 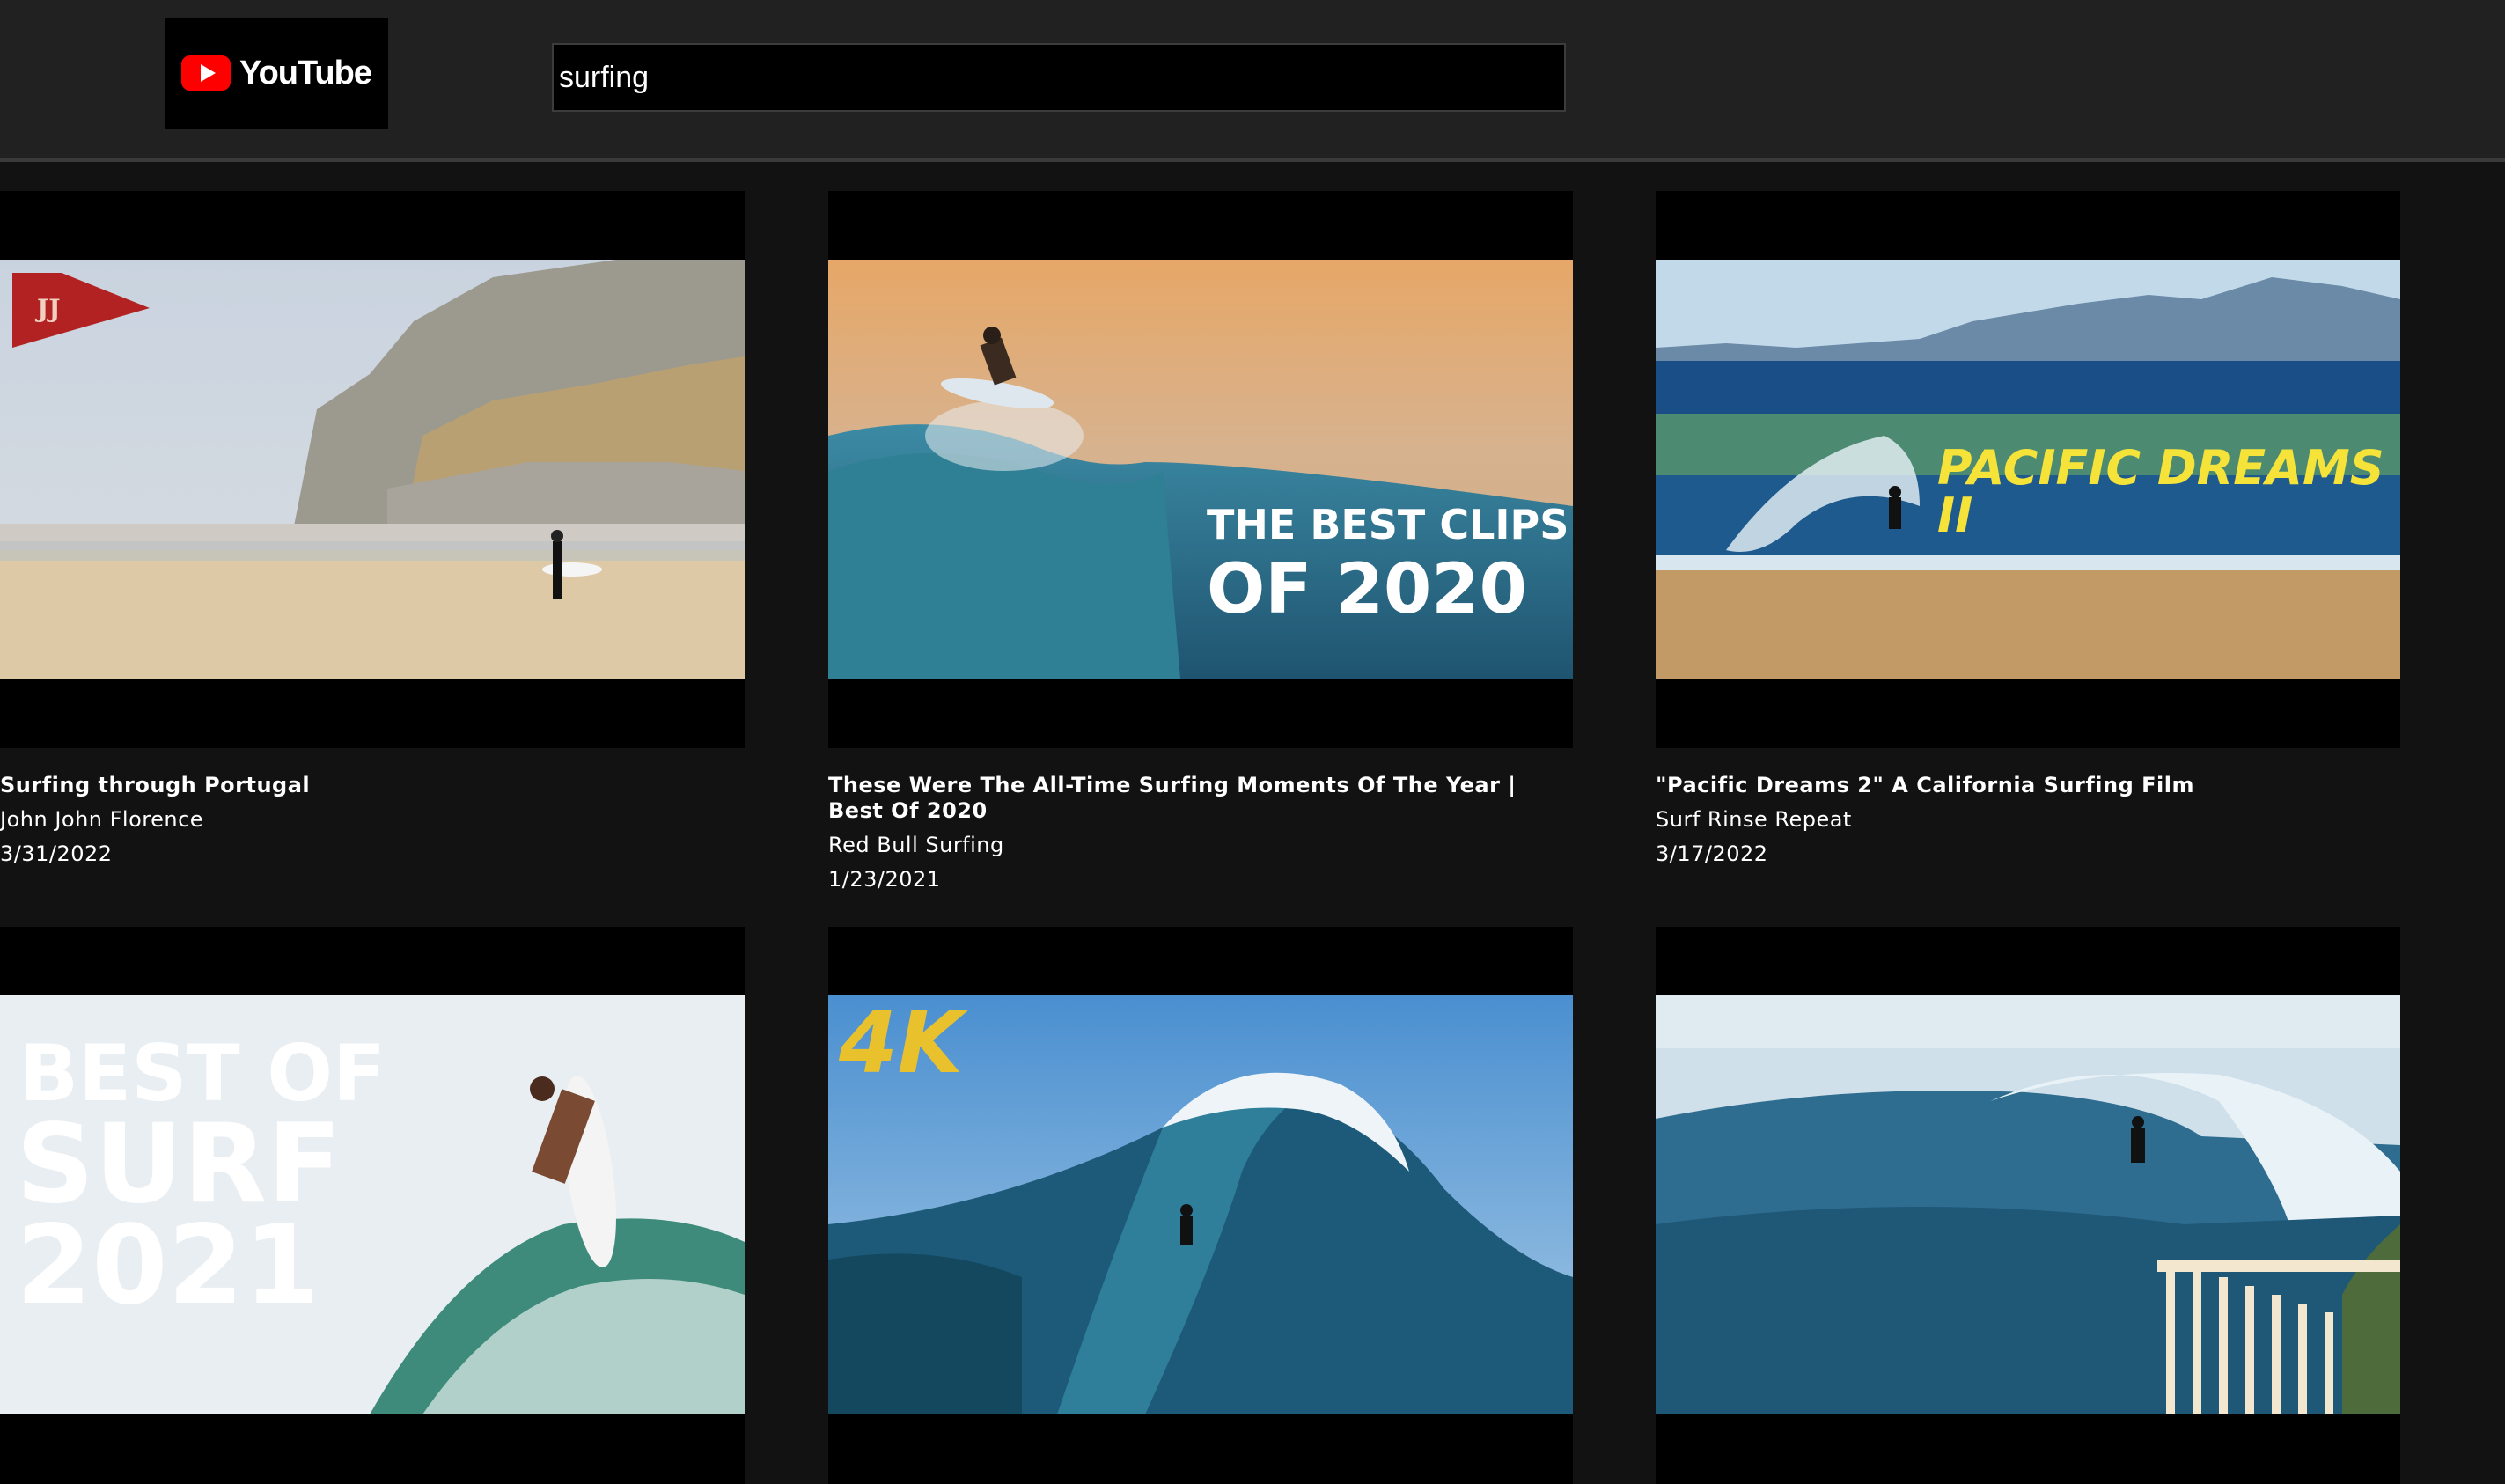 I want to click on video-thumbnail: 4K, so click(x=1200, y=1206).